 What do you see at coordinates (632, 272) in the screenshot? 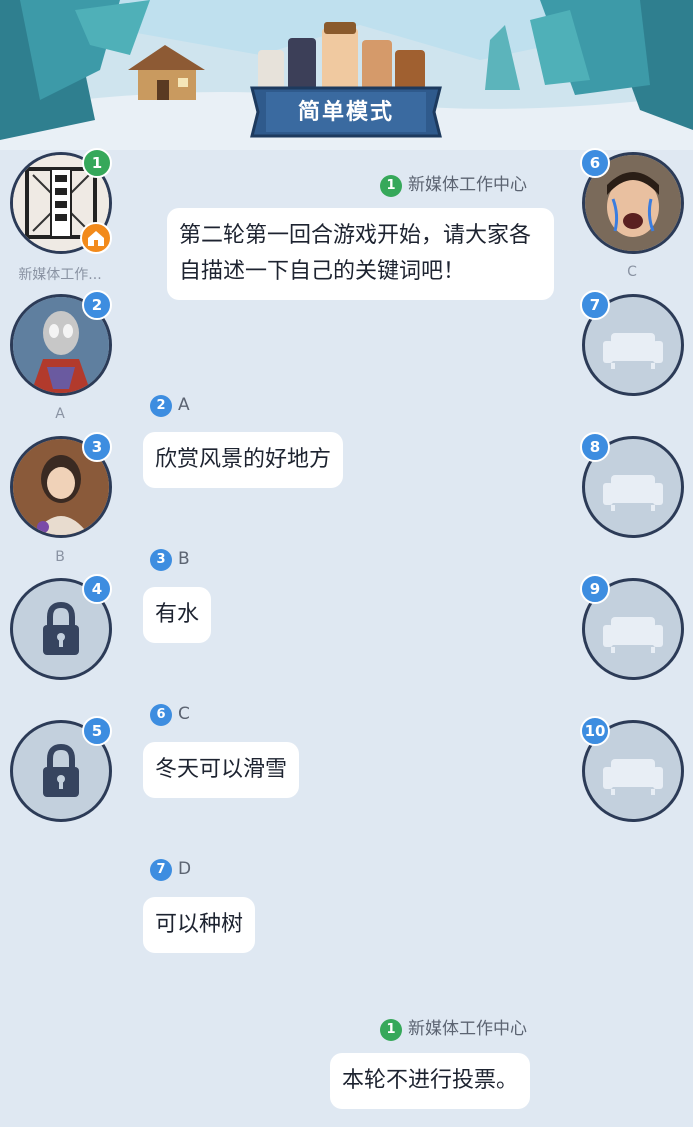
I see `seat-name: C` at bounding box center [632, 272].